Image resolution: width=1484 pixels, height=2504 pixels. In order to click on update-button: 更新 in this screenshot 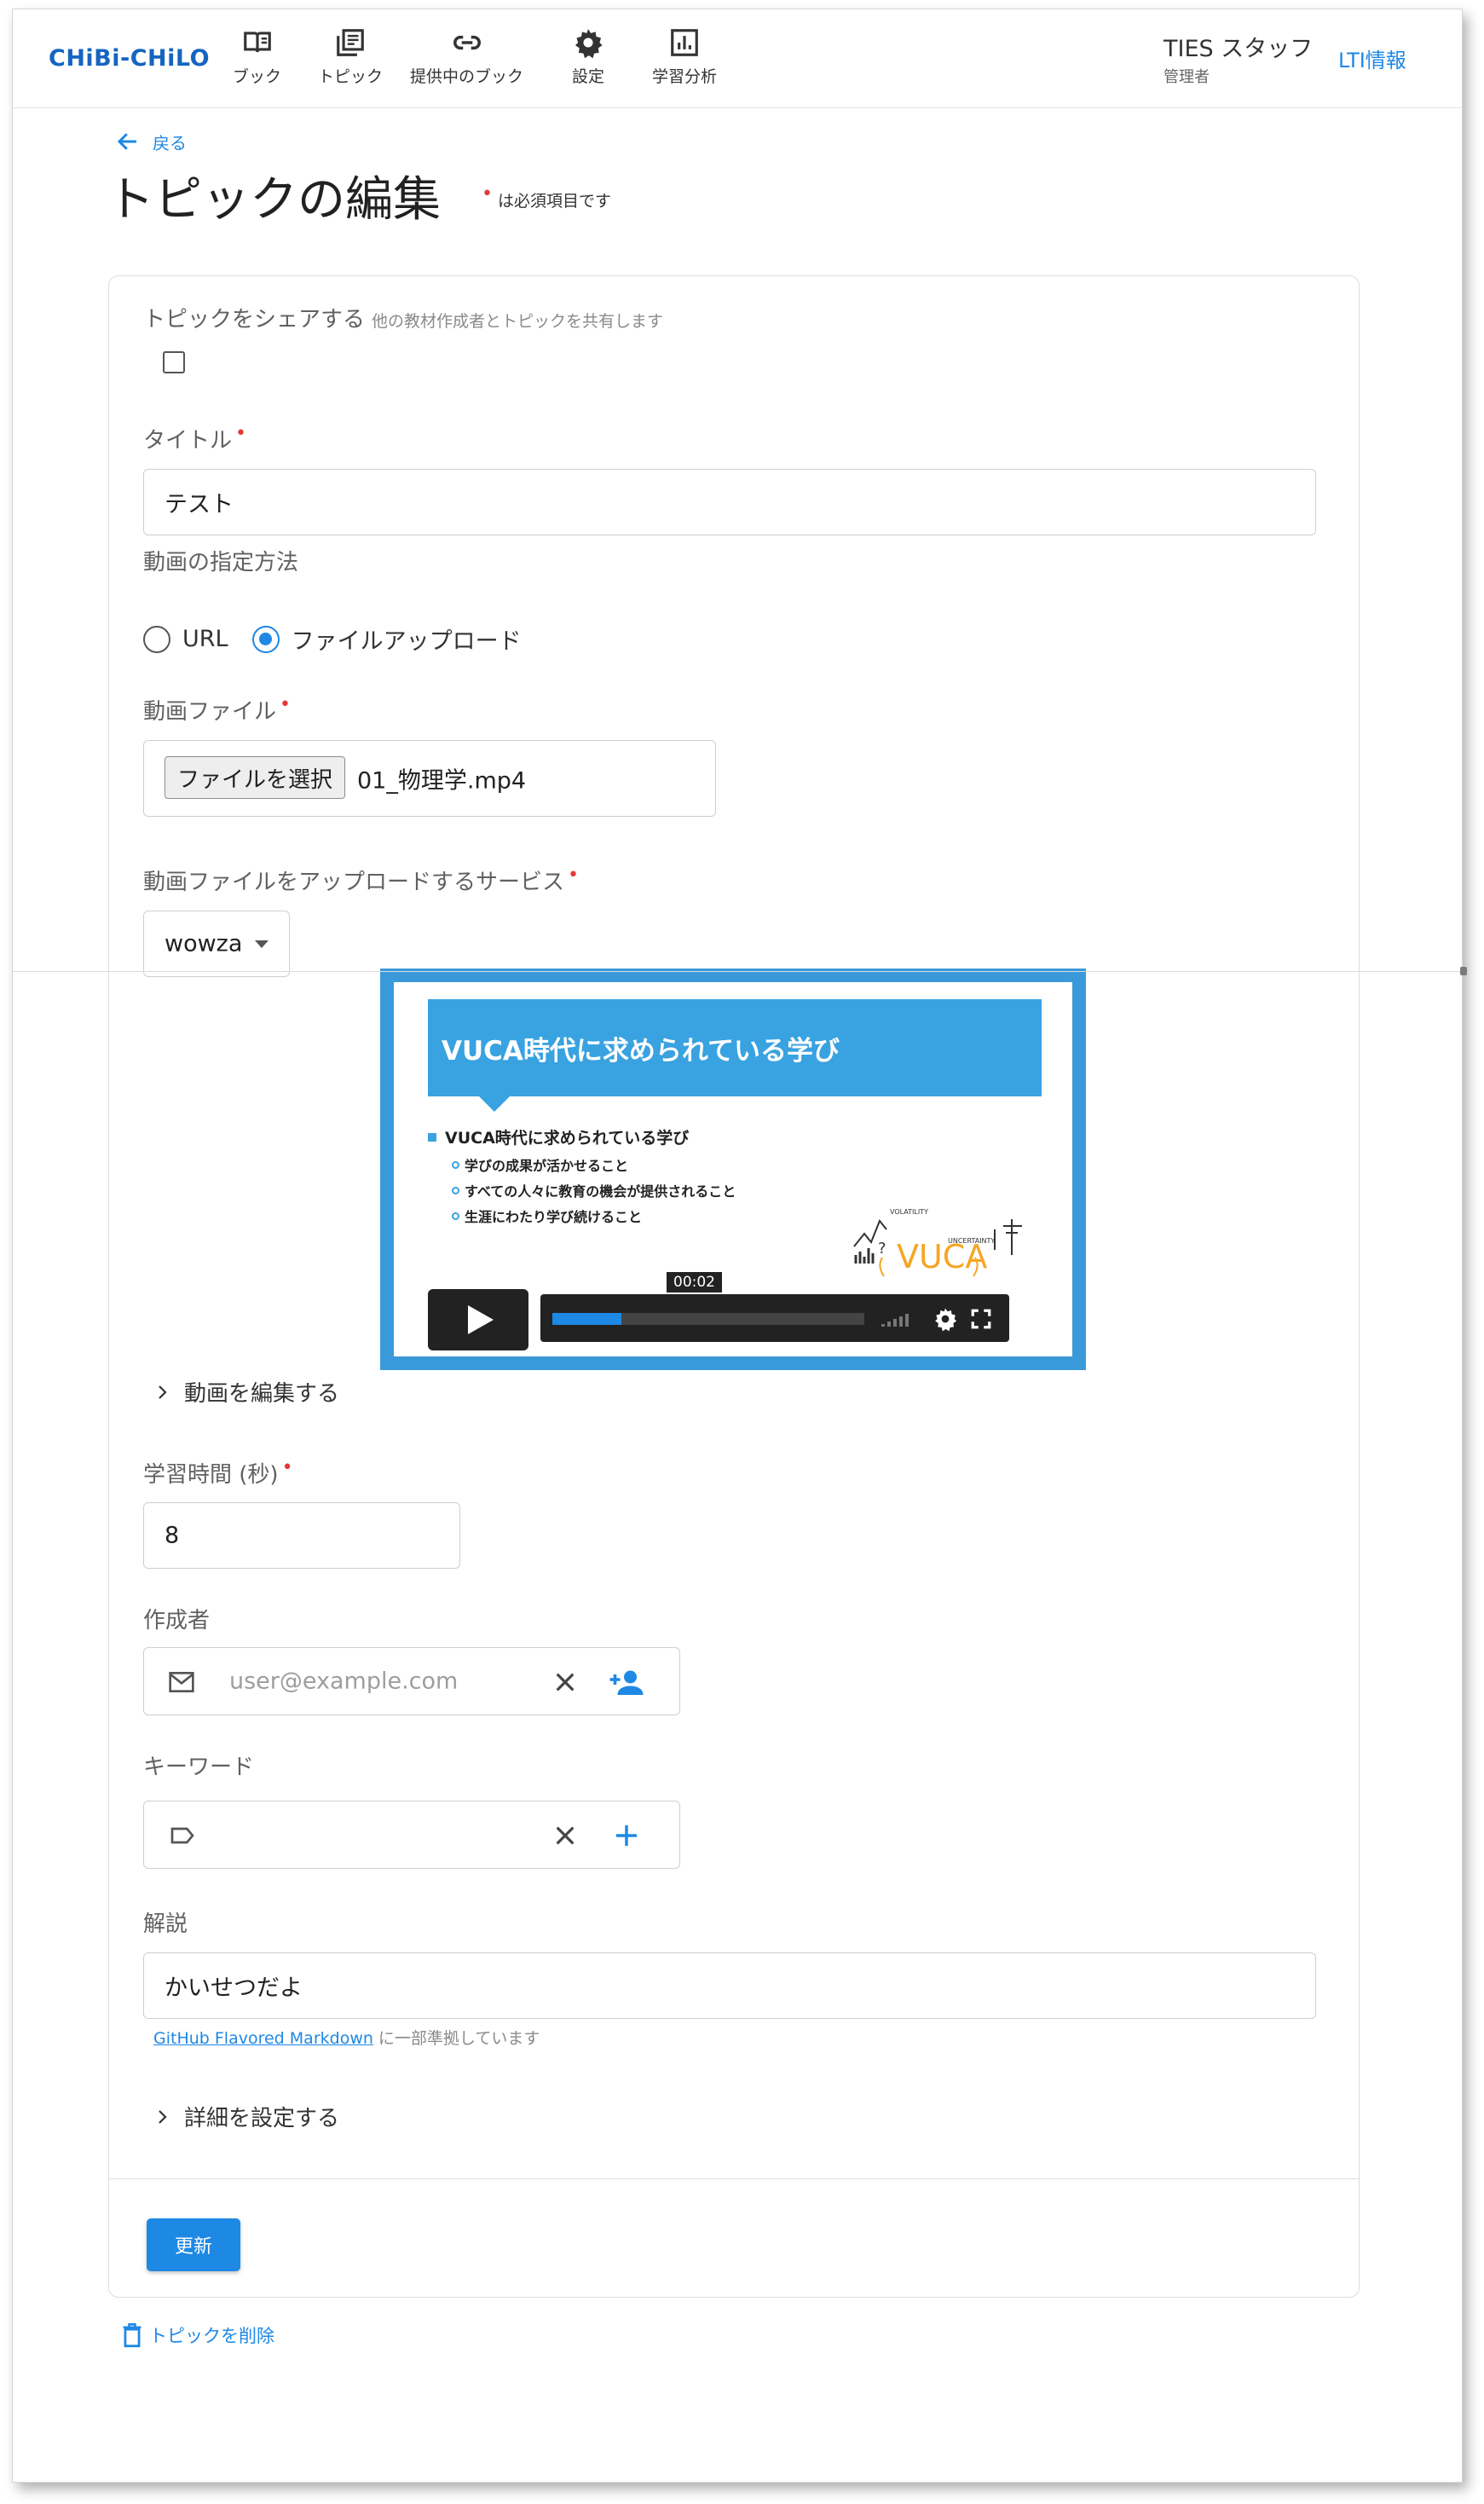, I will do `click(193, 2245)`.